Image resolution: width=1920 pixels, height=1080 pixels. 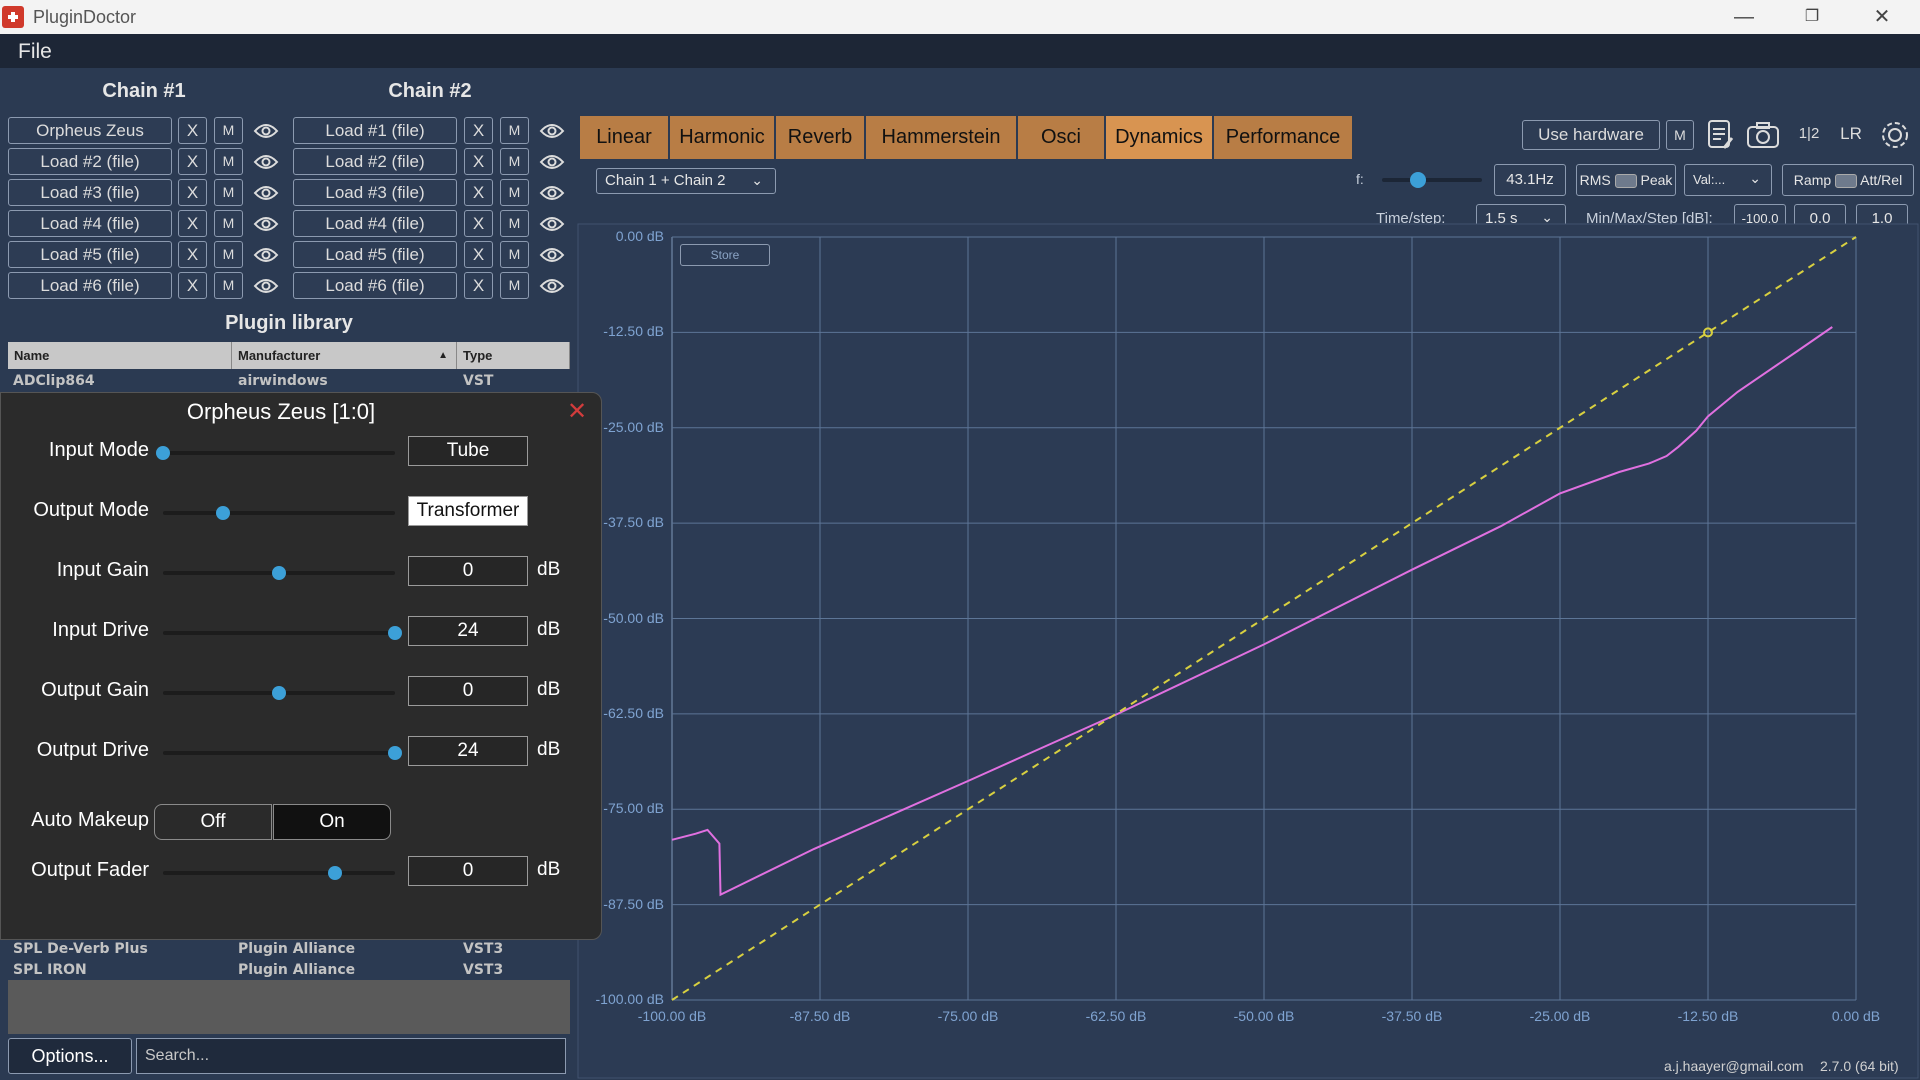 What do you see at coordinates (478, 192) in the screenshot?
I see `chain2-slot-3-remove-button: X` at bounding box center [478, 192].